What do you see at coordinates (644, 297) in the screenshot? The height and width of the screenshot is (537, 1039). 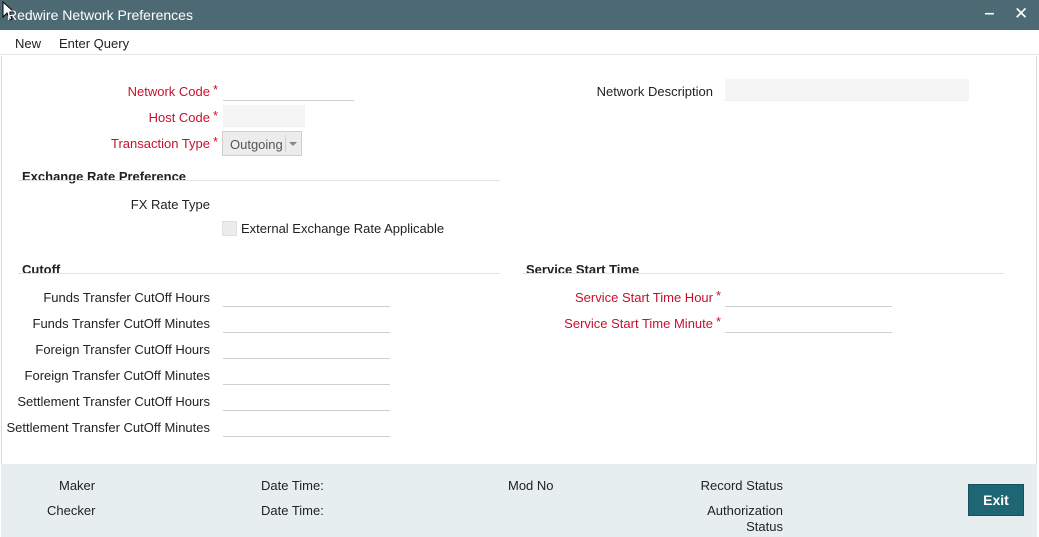 I see `service-start-hour-label: Service Start Time Hour` at bounding box center [644, 297].